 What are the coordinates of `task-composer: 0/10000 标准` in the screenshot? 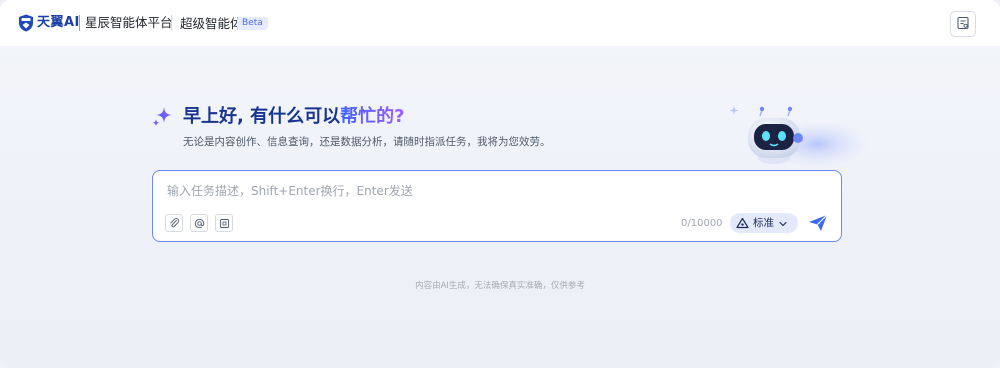 It's located at (497, 206).